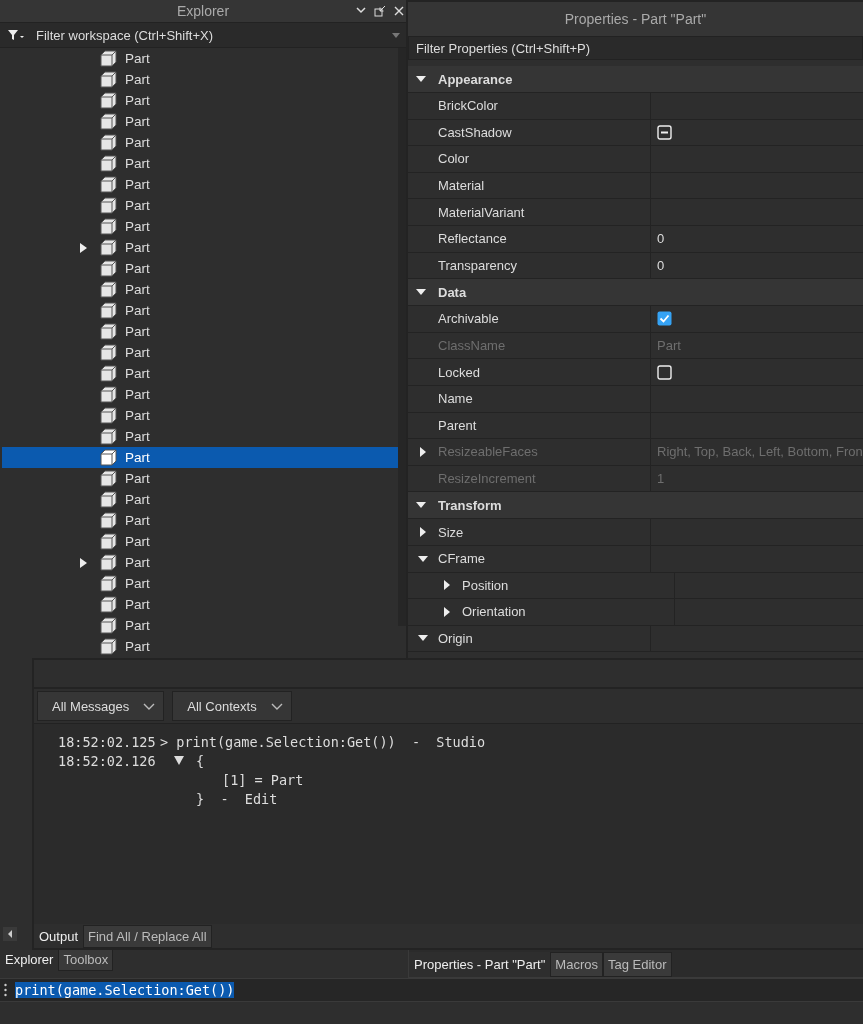 This screenshot has height=1024, width=863. Describe the element at coordinates (760, 452) in the screenshot. I see `property-value: Right, Top, Back, Left, Bottom, Fron` at that location.